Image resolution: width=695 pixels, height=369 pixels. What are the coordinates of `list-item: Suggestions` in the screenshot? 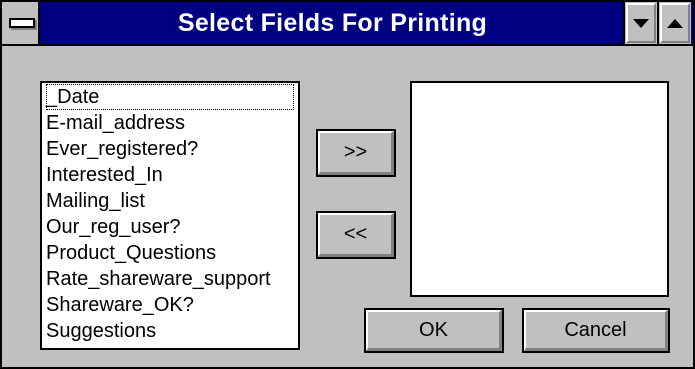 It's located at (170, 331).